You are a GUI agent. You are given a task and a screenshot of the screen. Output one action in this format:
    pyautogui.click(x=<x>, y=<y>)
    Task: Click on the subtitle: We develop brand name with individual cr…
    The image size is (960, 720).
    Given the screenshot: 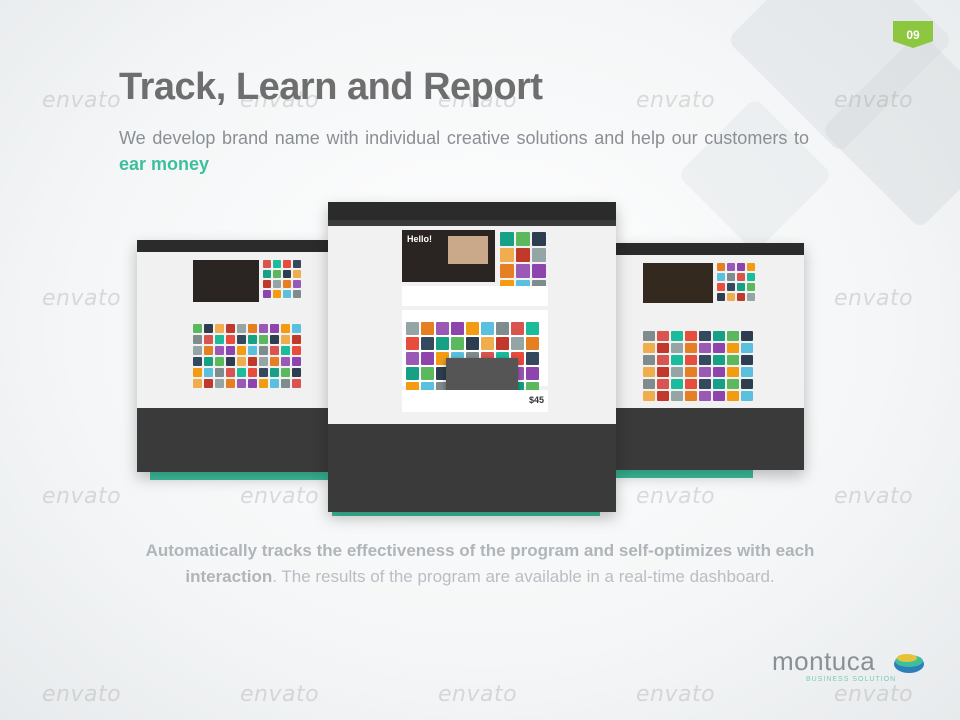 What is the action you would take?
    pyautogui.click(x=464, y=151)
    